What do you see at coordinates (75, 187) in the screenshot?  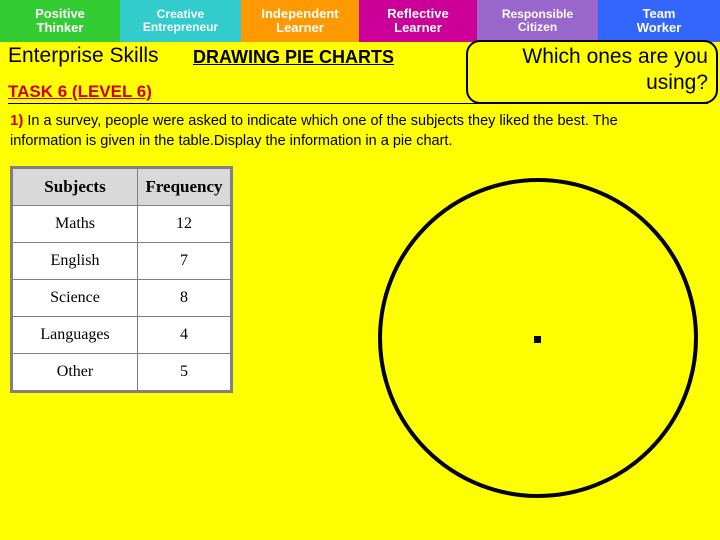 I see `table-header-subjects: Subjects` at bounding box center [75, 187].